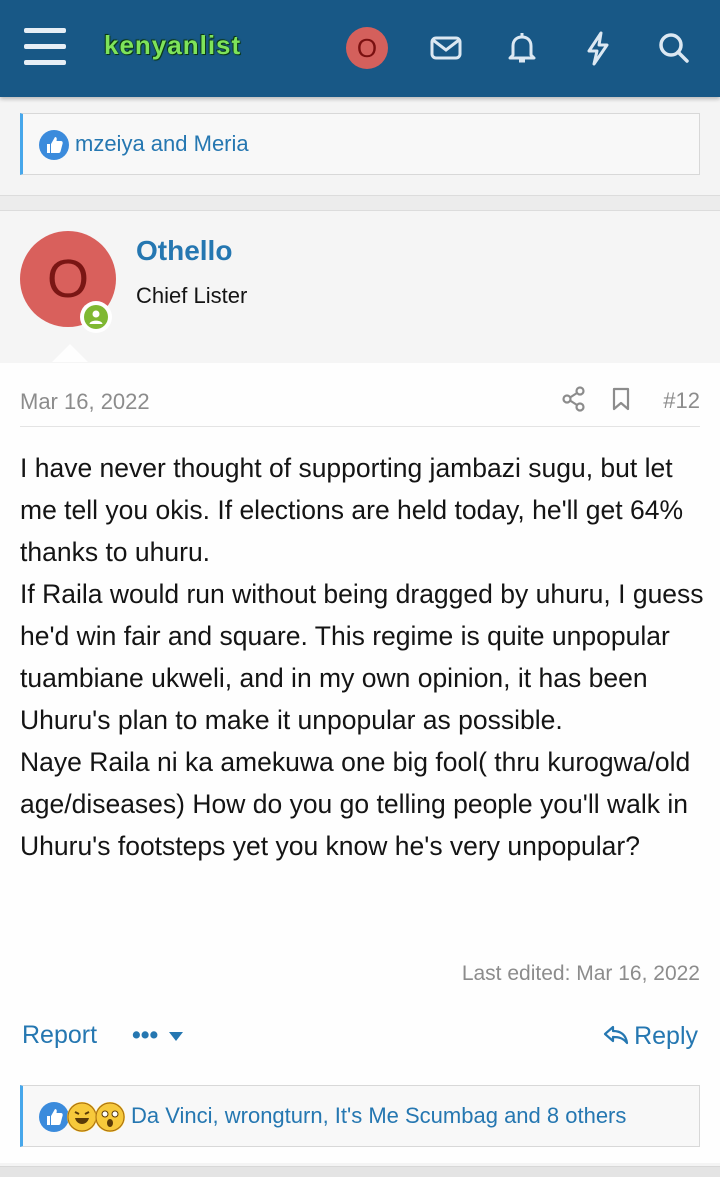  I want to click on report-link: Report, so click(59, 1035).